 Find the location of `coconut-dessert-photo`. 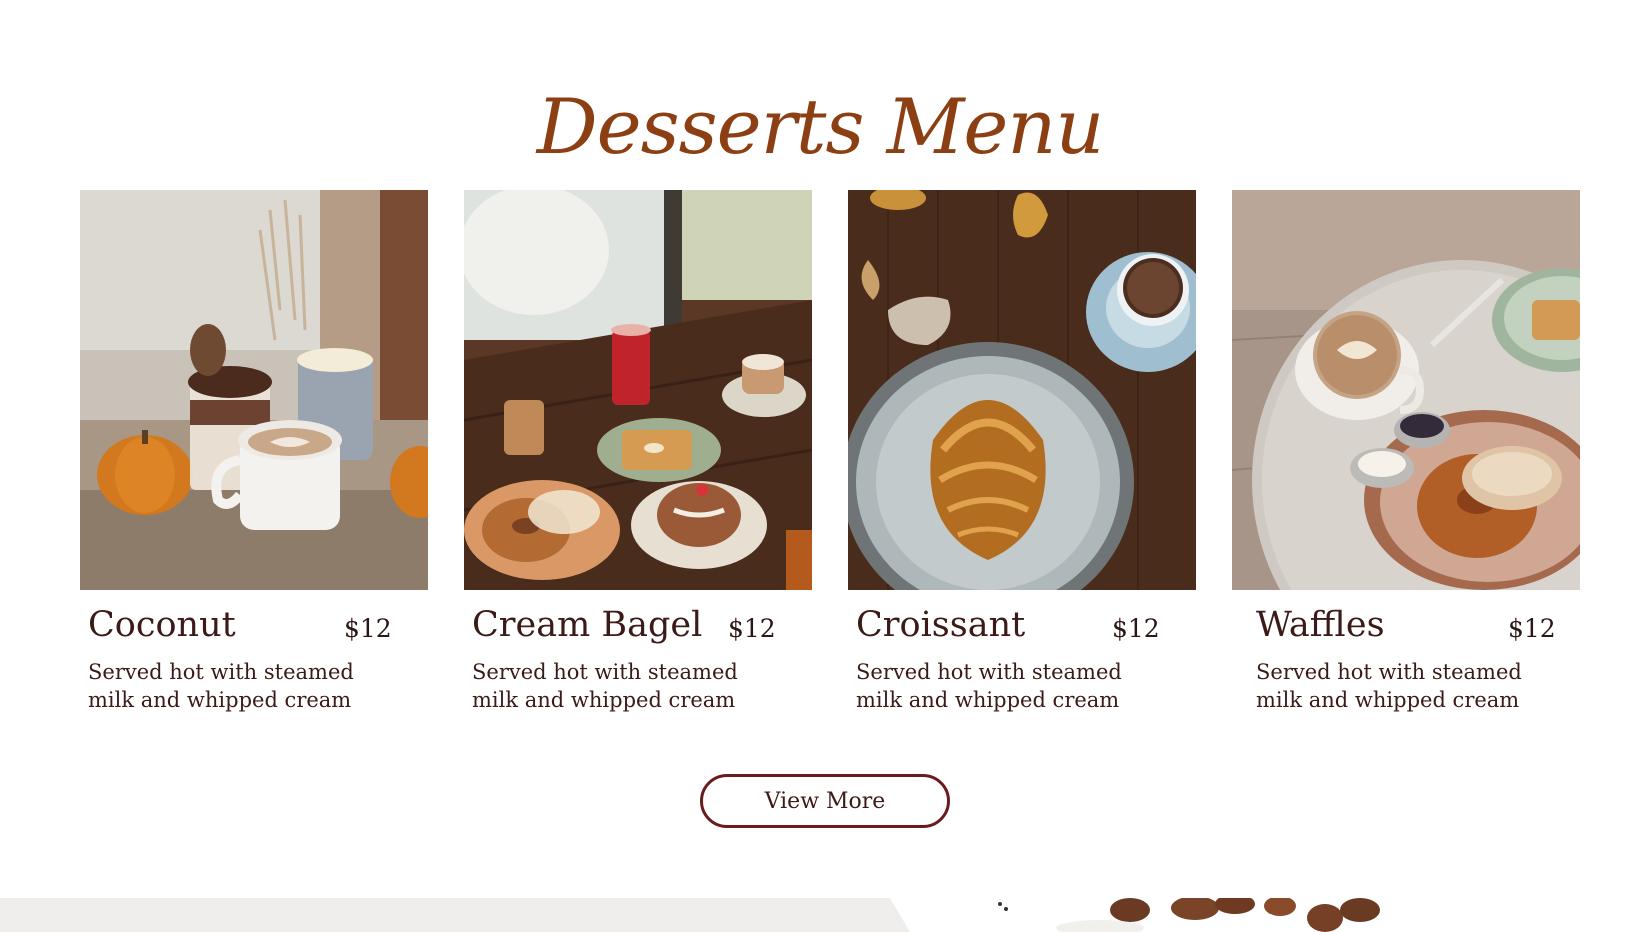

coconut-dessert-photo is located at coordinates (254, 390).